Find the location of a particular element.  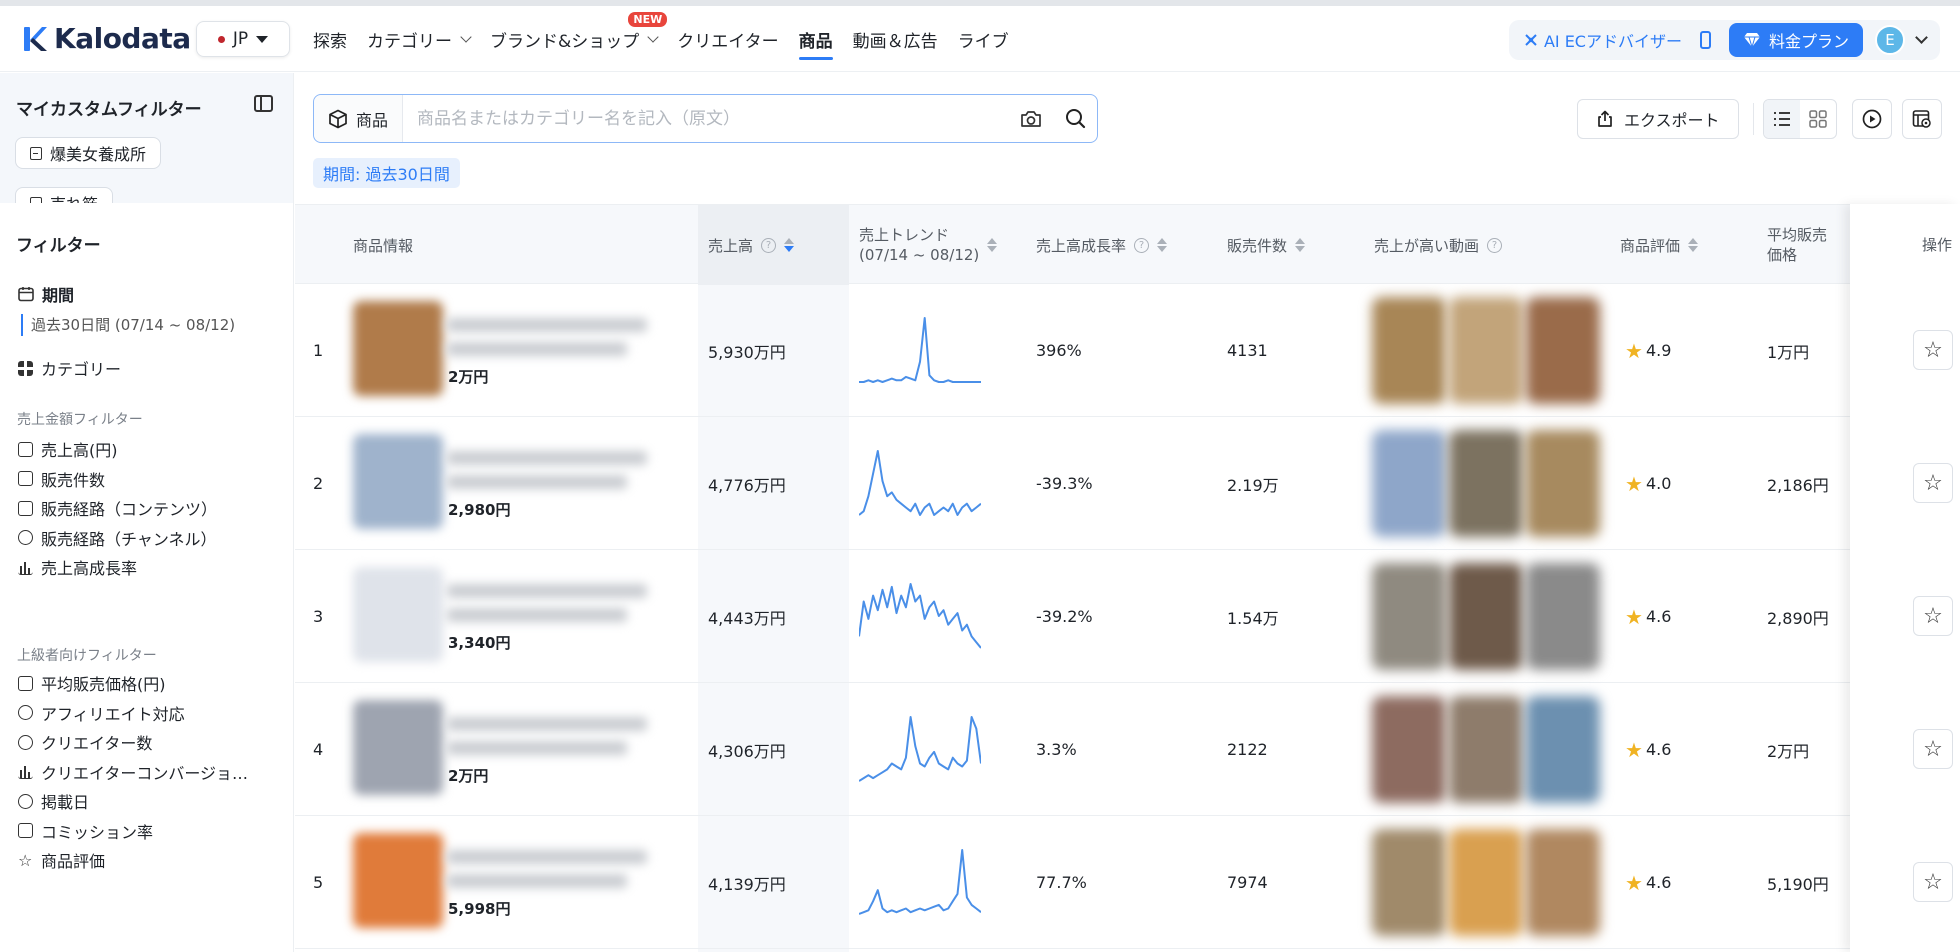

sidebar-collapse-icon is located at coordinates (263, 103).